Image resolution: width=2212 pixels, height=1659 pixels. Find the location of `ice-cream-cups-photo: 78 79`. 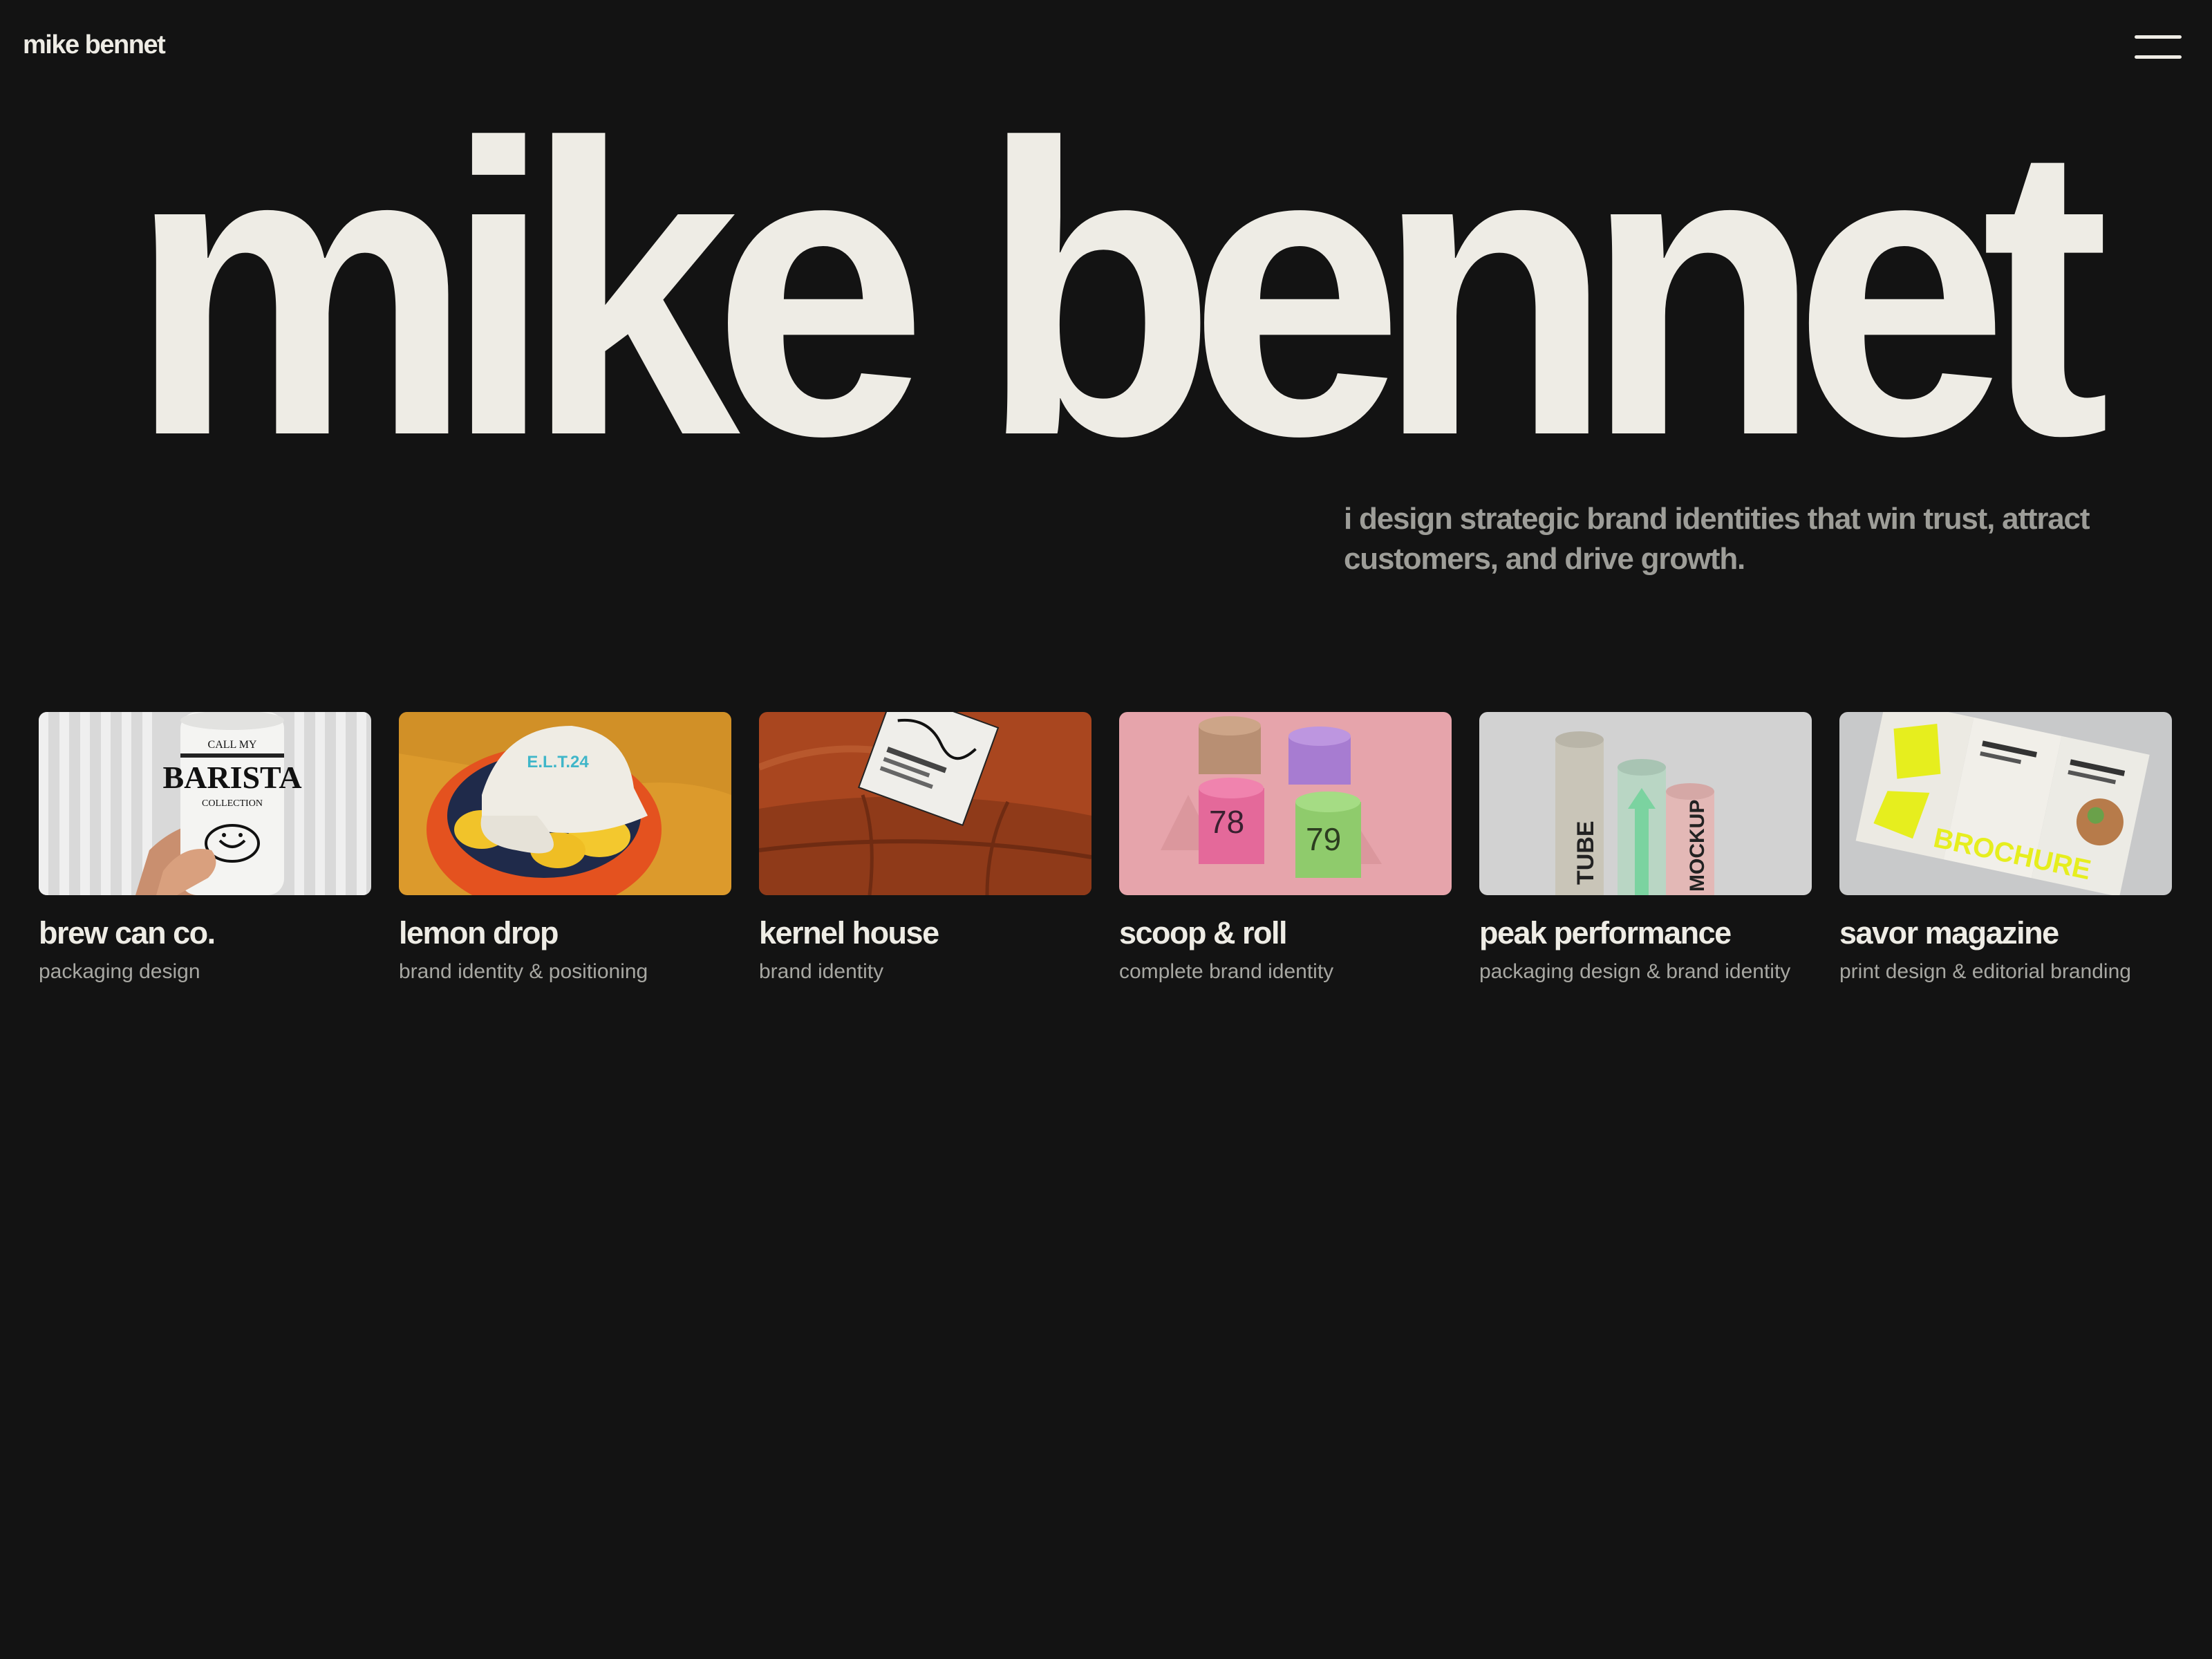

ice-cream-cups-photo: 78 79 is located at coordinates (1285, 803).